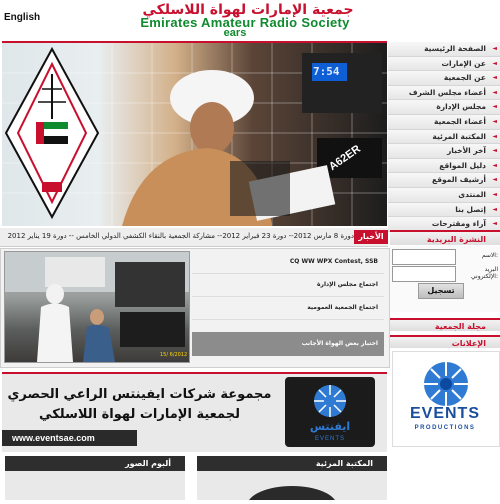 The width and height of the screenshot is (500, 504). What do you see at coordinates (444, 210) in the screenshot?
I see `nav-item: إتصل بنا ◄` at bounding box center [444, 210].